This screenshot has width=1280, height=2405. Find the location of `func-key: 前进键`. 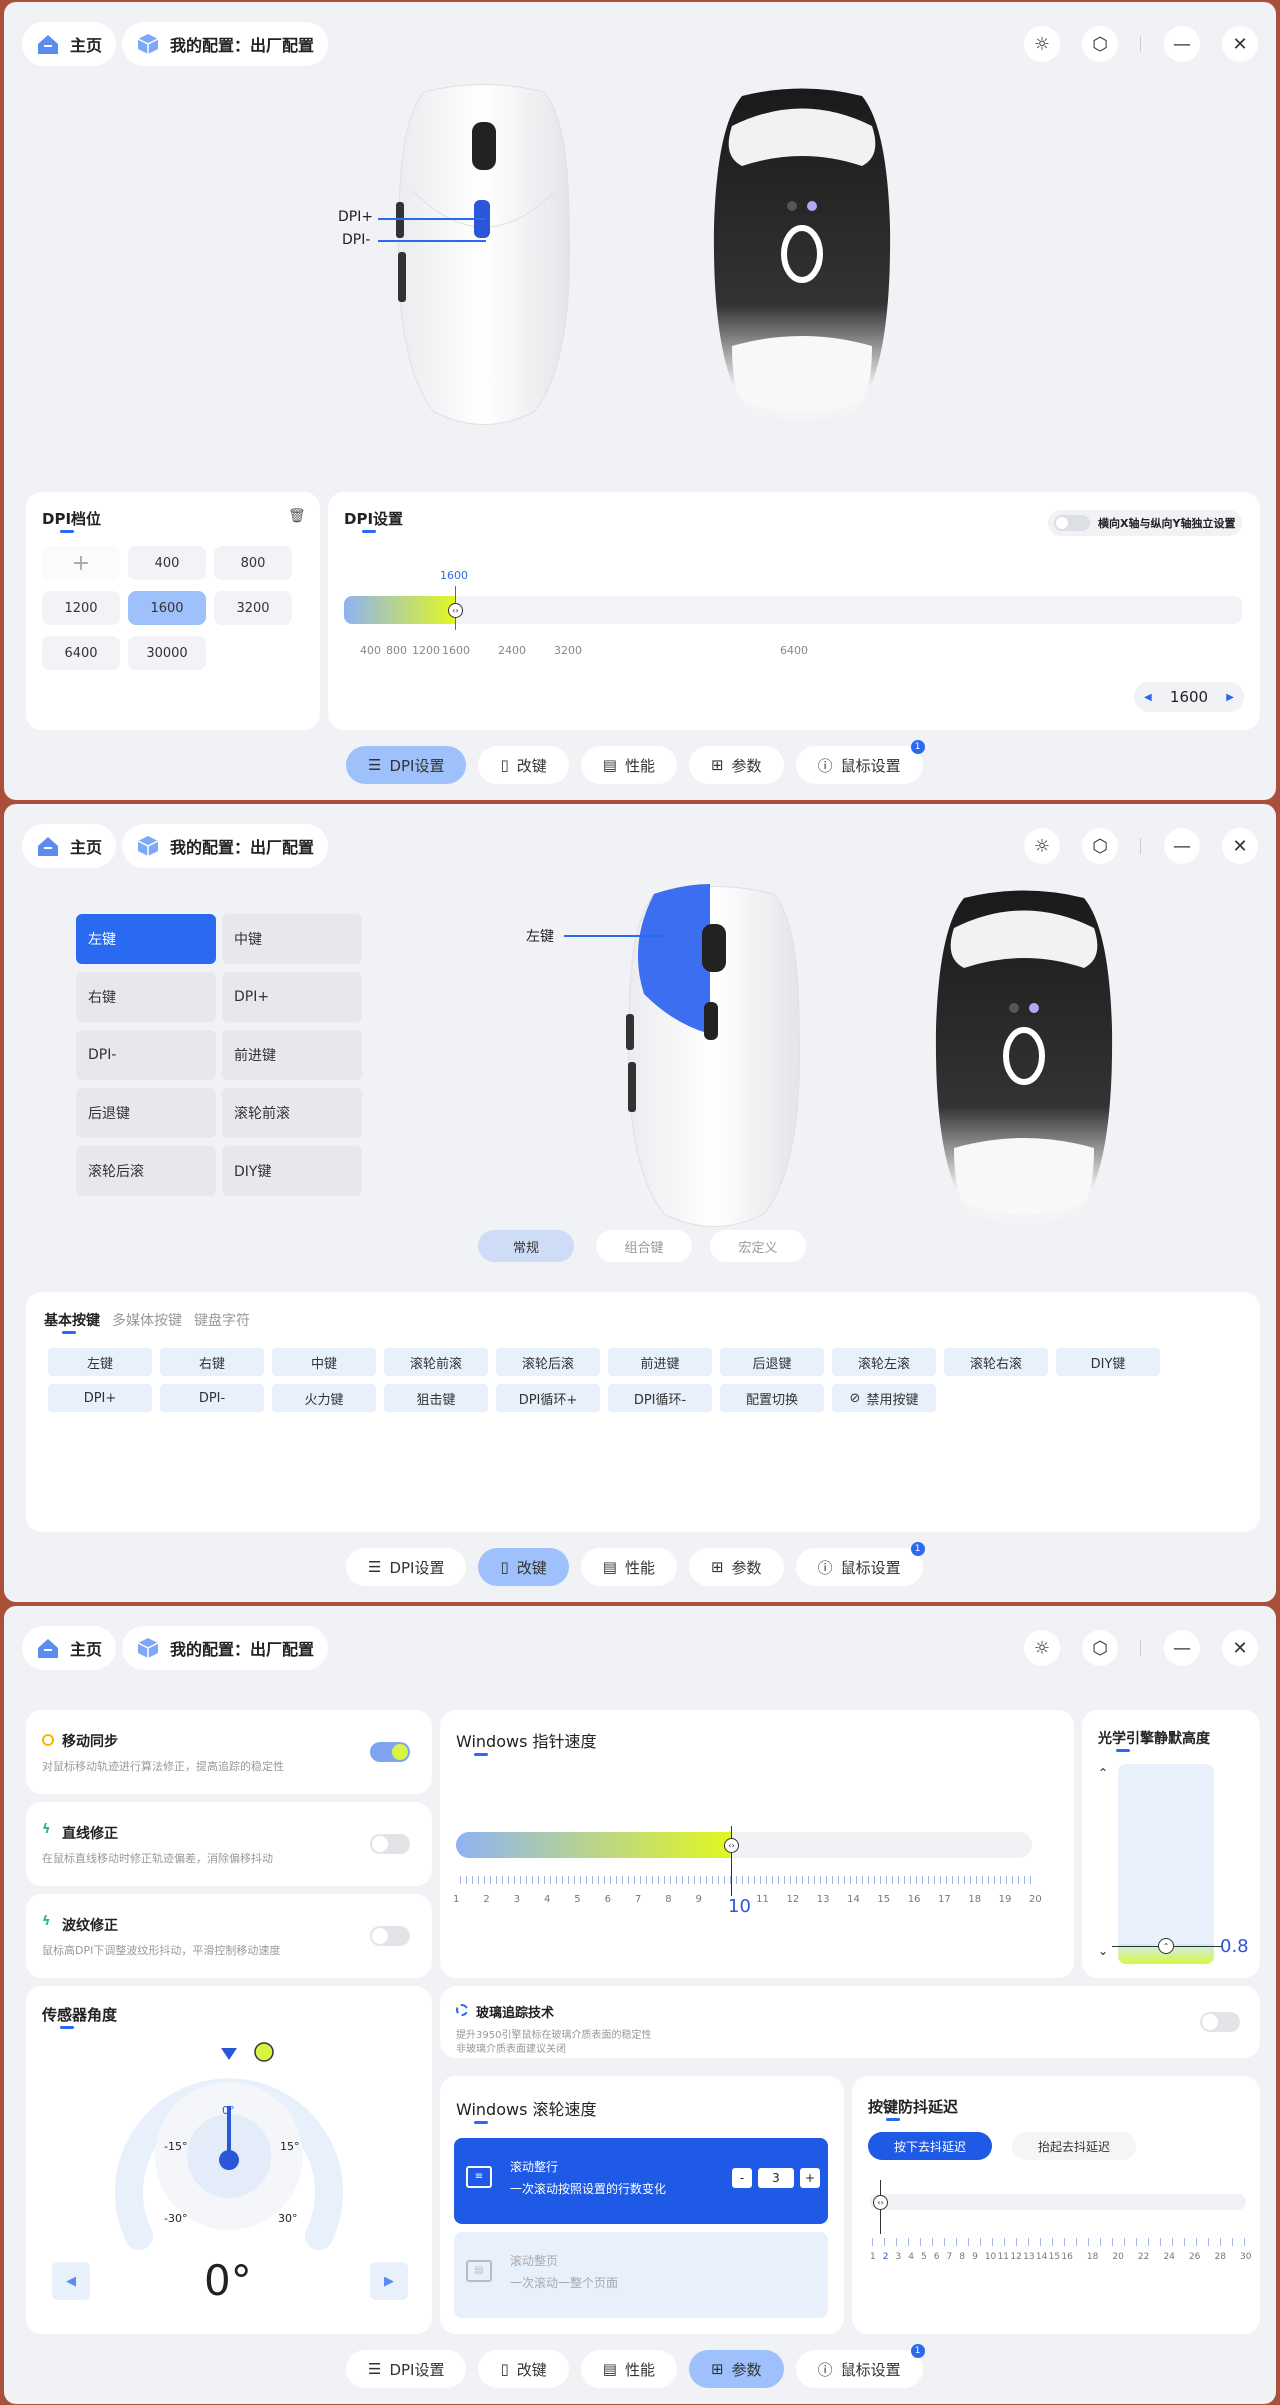

func-key: 前进键 is located at coordinates (660, 1362).